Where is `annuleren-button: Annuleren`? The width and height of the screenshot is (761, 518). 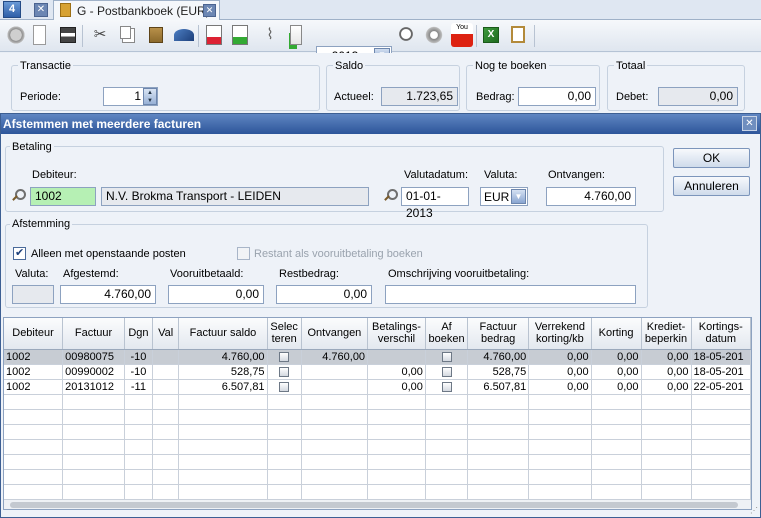 annuleren-button: Annuleren is located at coordinates (711, 186).